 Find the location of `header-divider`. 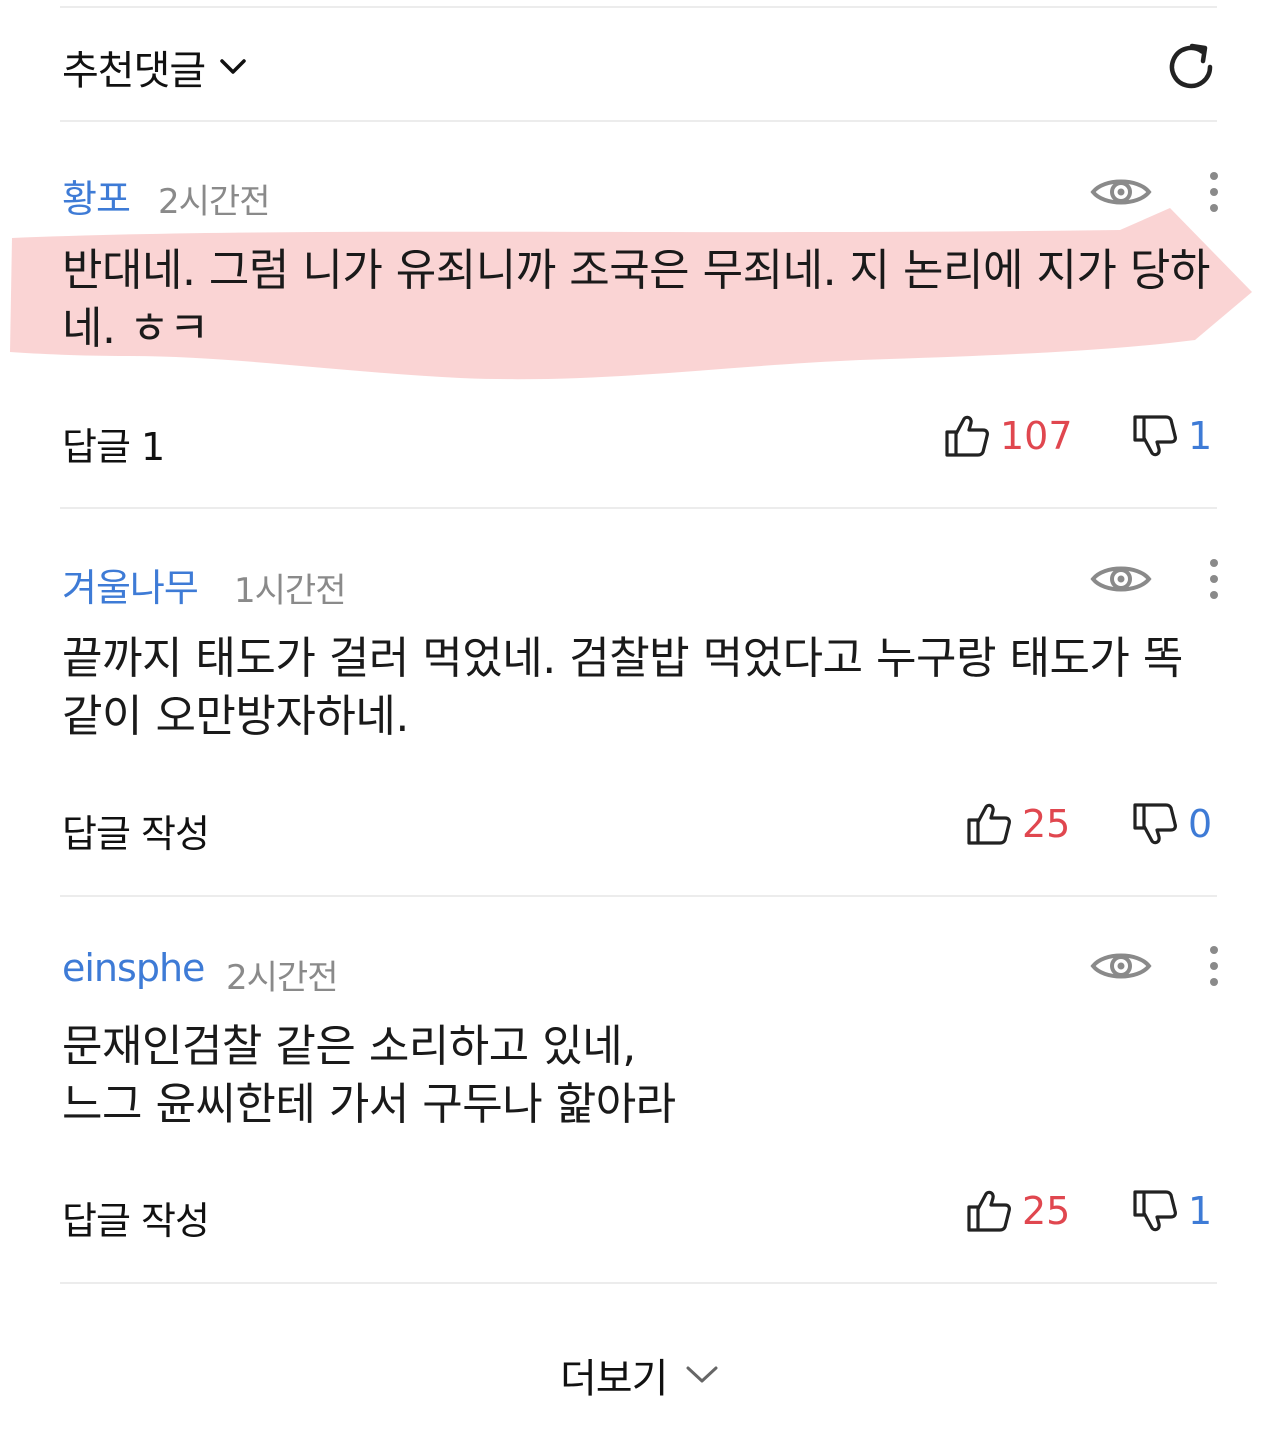

header-divider is located at coordinates (638, 121).